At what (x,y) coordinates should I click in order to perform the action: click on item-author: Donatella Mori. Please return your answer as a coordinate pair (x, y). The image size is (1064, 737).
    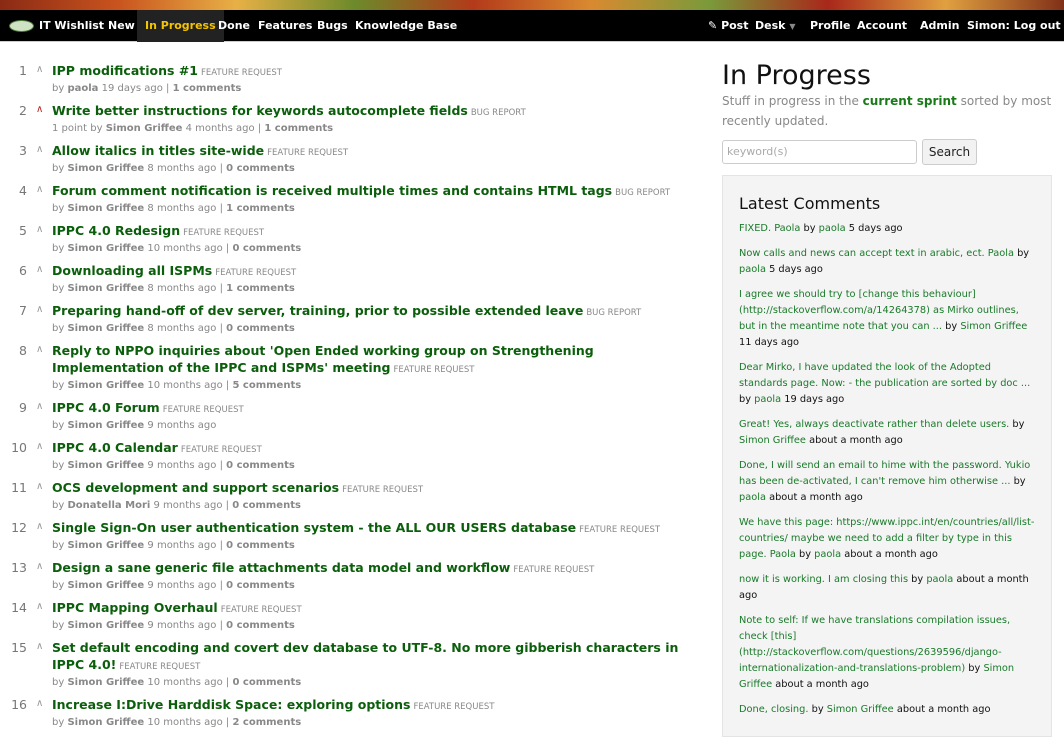
    Looking at the image, I should click on (108, 505).